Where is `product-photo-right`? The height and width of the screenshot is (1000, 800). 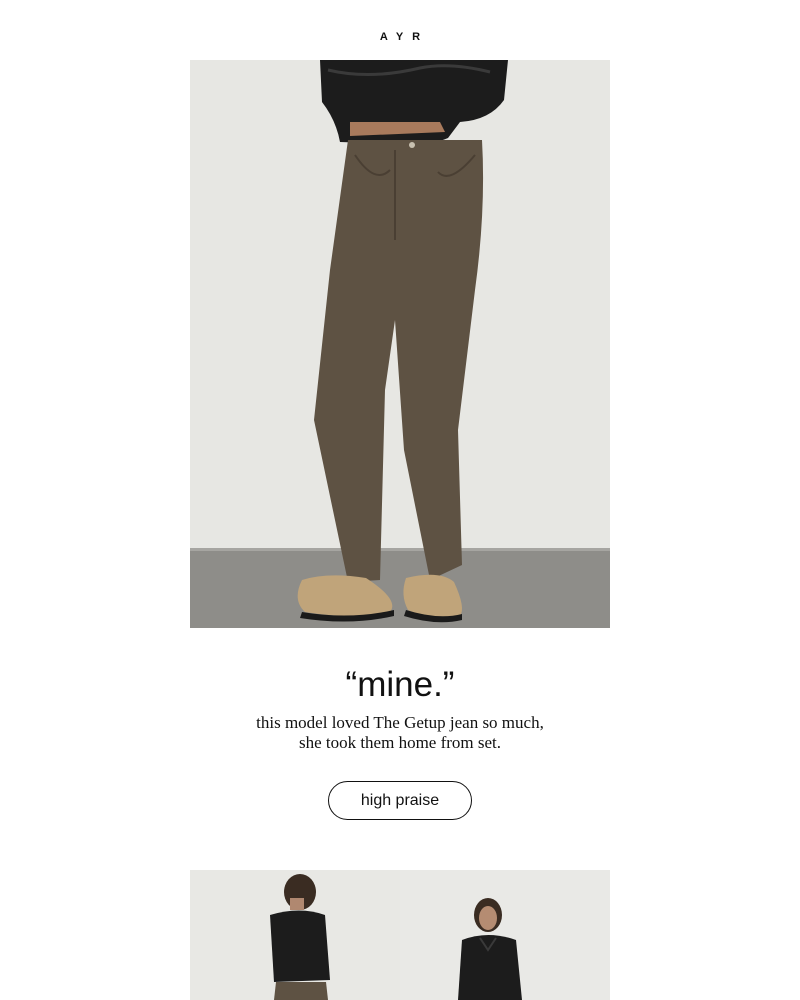 product-photo-right is located at coordinates (505, 935).